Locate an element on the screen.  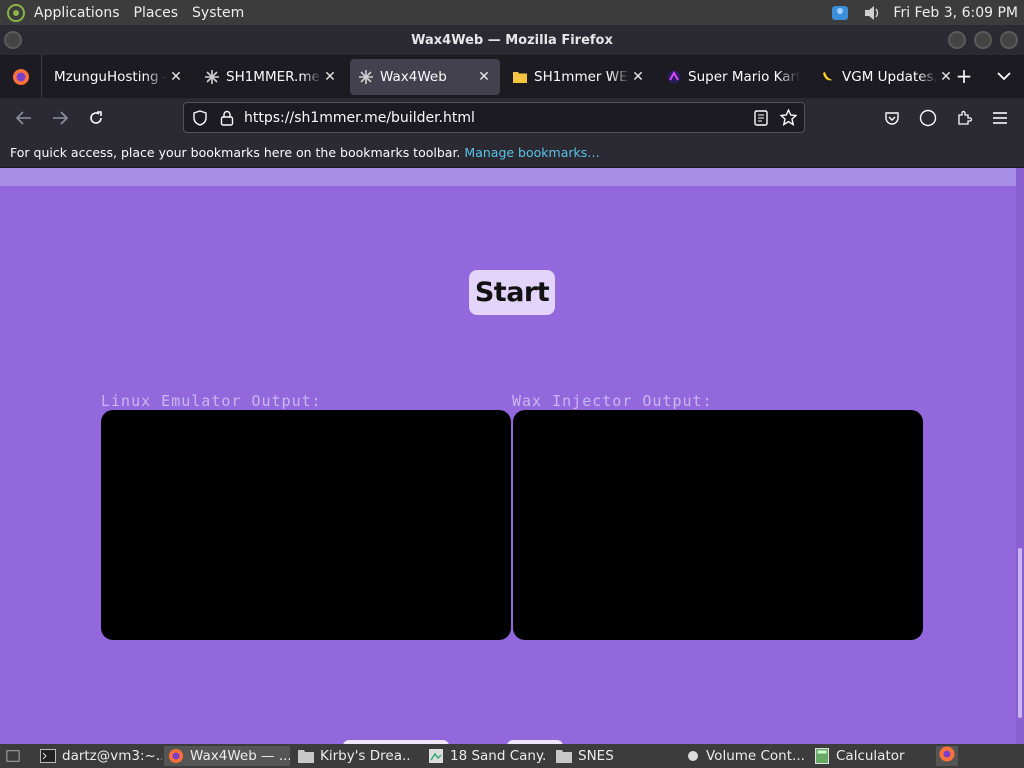
tab-label: SH1MMER.me is located at coordinates (273, 76).